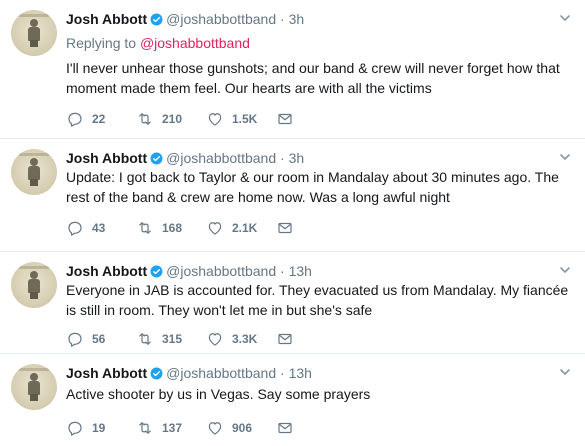  I want to click on replying-to: Replying to @joshabbottband, so click(158, 43).